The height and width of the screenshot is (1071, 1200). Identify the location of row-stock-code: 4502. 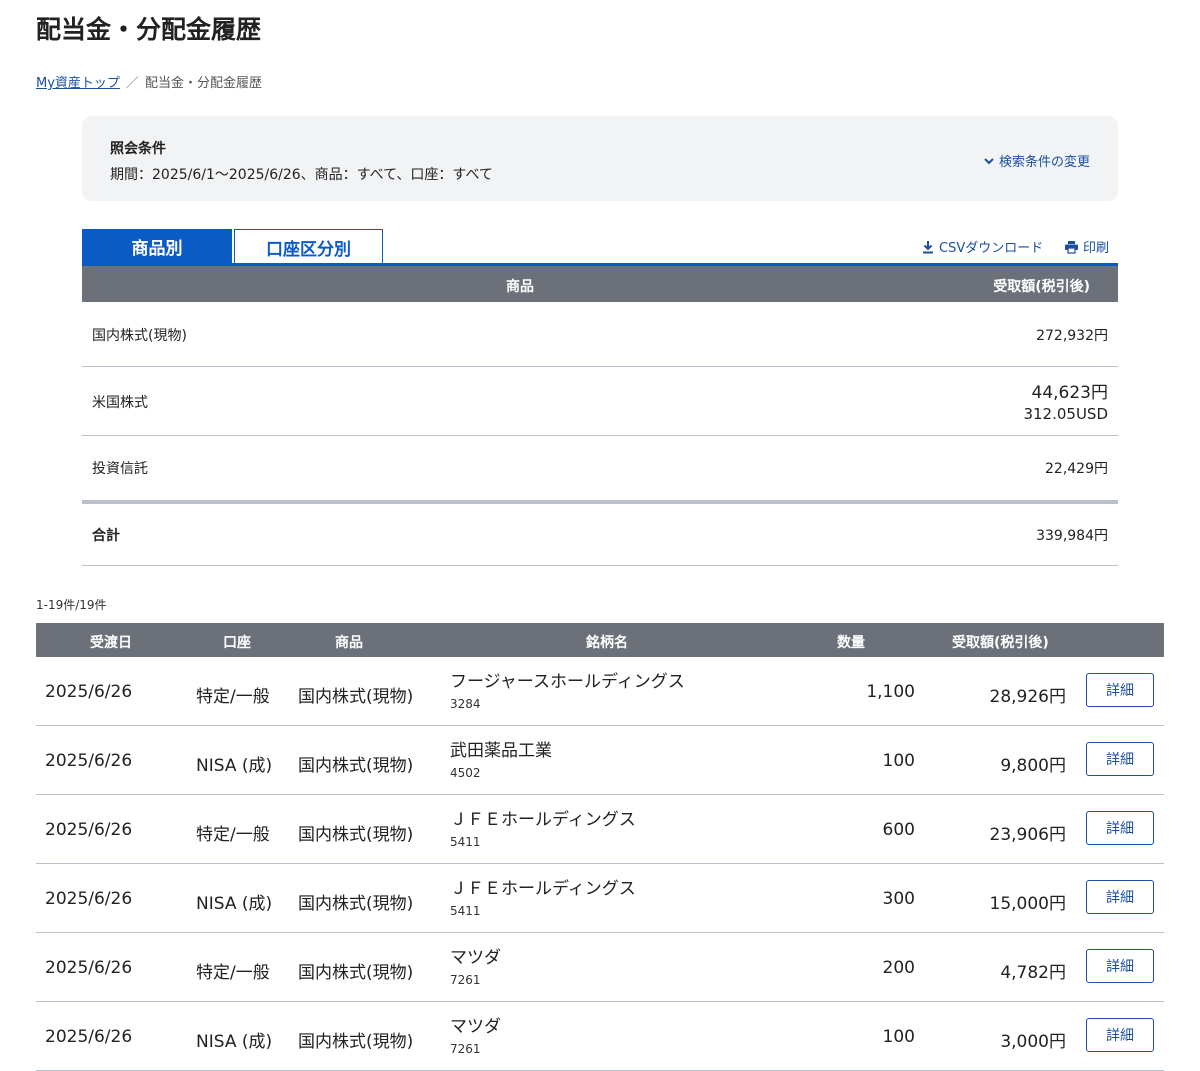
(465, 773).